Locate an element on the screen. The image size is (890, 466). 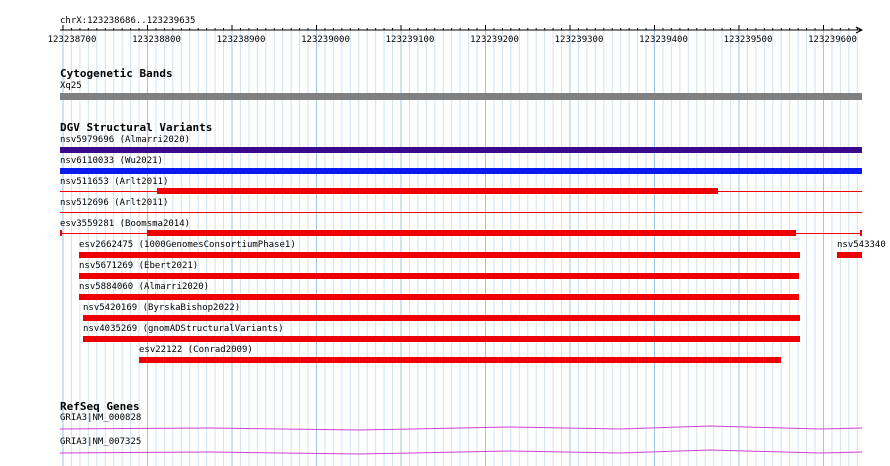
ruler-tick-label: 123238700 is located at coordinates (72, 40).